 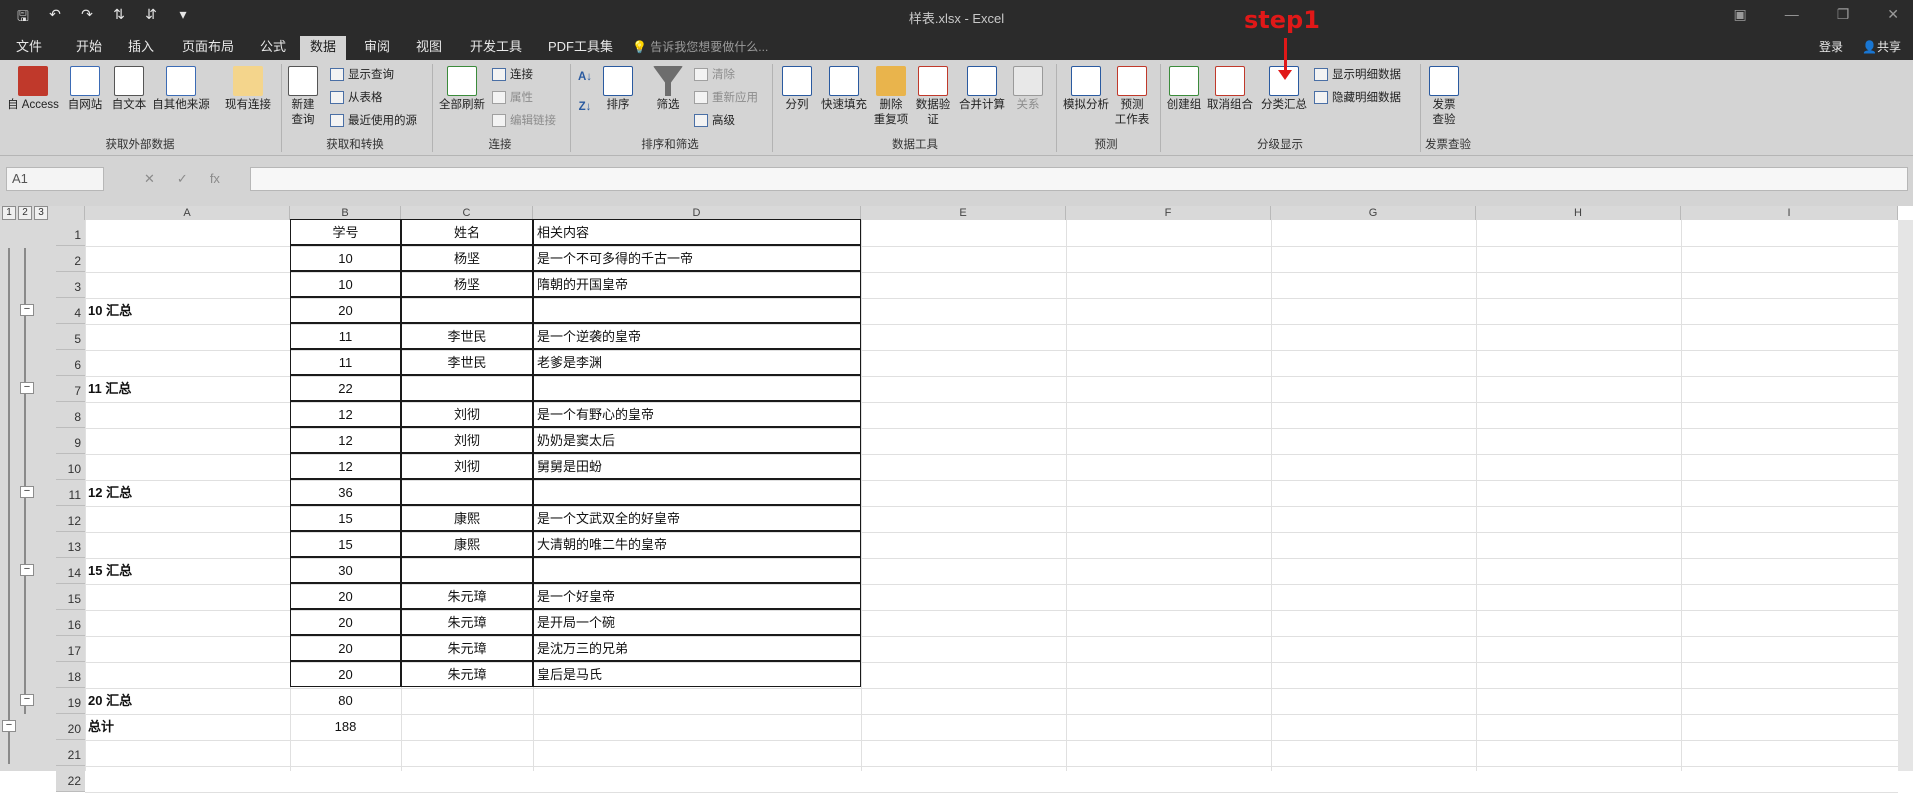 What do you see at coordinates (982, 89) in the screenshot?
I see `consolidate-button: 合并计算` at bounding box center [982, 89].